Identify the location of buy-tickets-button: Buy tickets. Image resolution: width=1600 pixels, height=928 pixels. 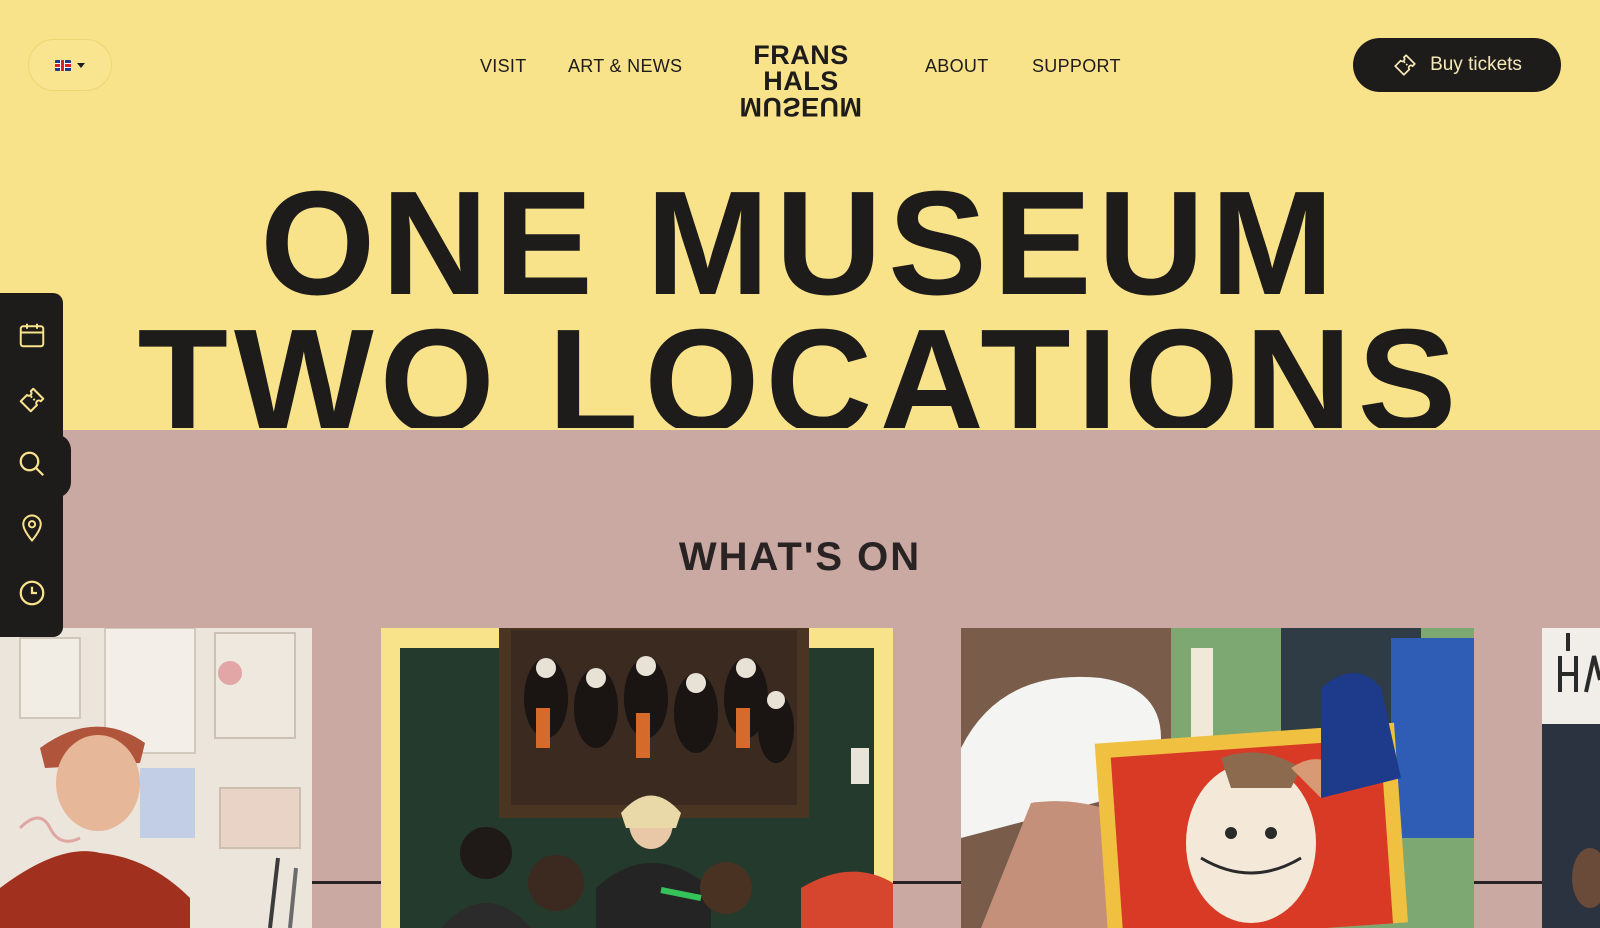
(1457, 65).